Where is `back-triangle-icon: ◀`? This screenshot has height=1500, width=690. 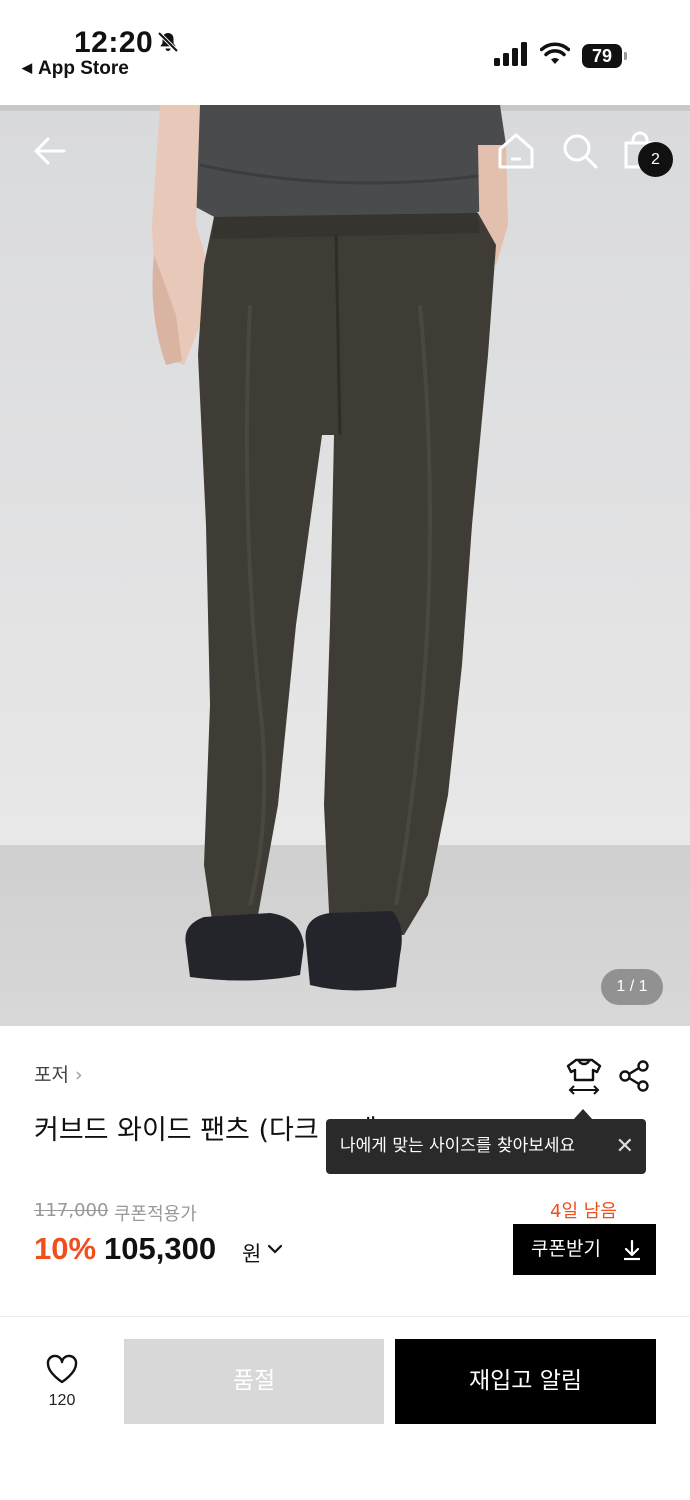 back-triangle-icon: ◀ is located at coordinates (27, 67).